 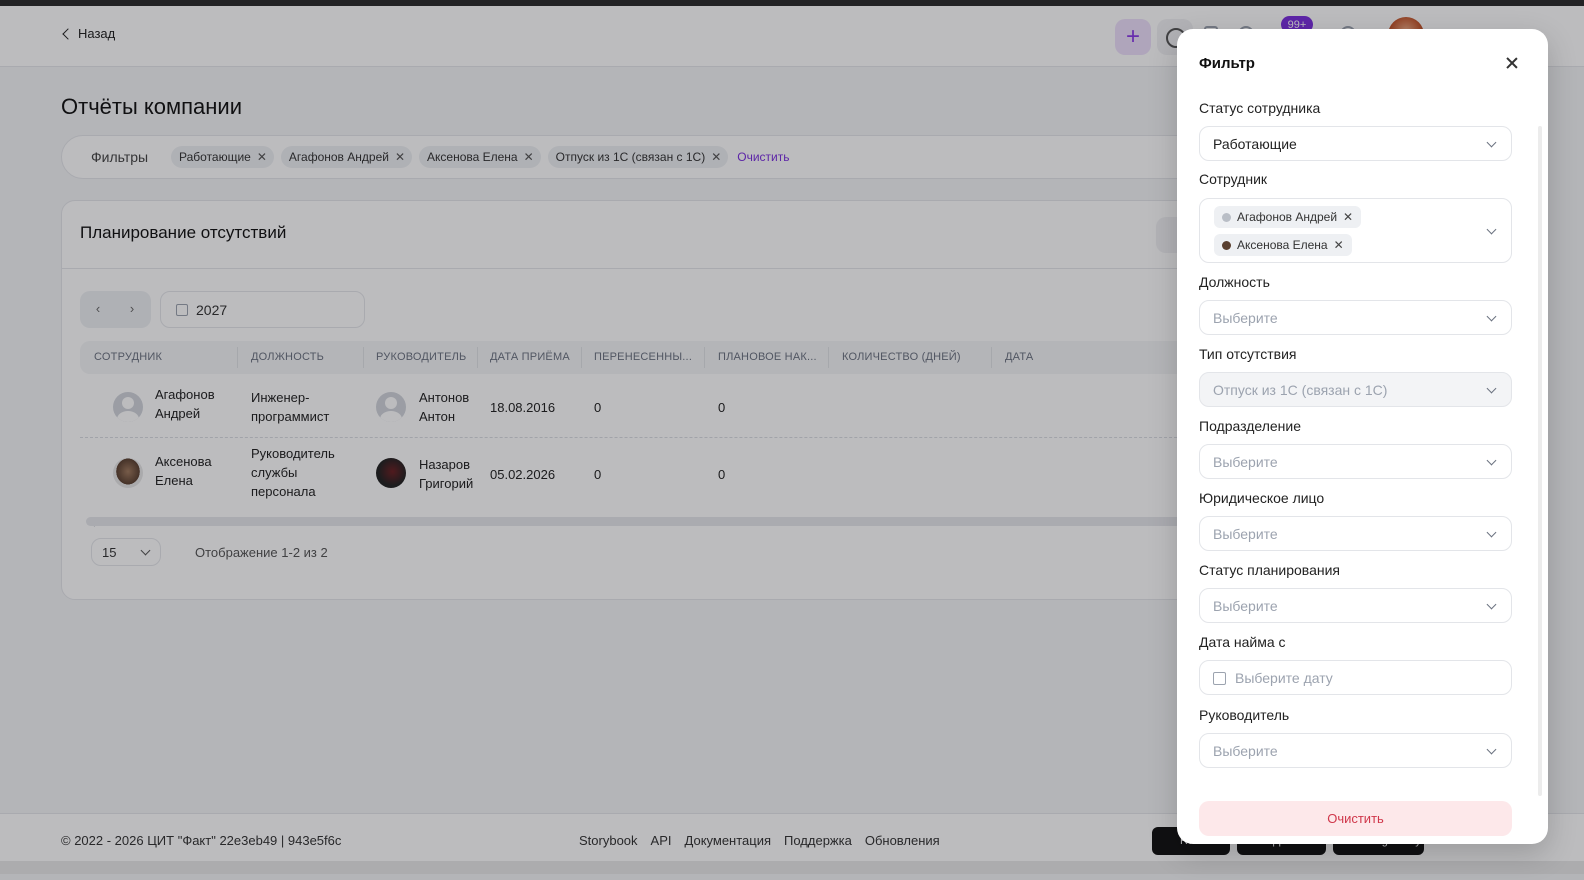 What do you see at coordinates (1355, 317) in the screenshot?
I see `position-select: Выберите` at bounding box center [1355, 317].